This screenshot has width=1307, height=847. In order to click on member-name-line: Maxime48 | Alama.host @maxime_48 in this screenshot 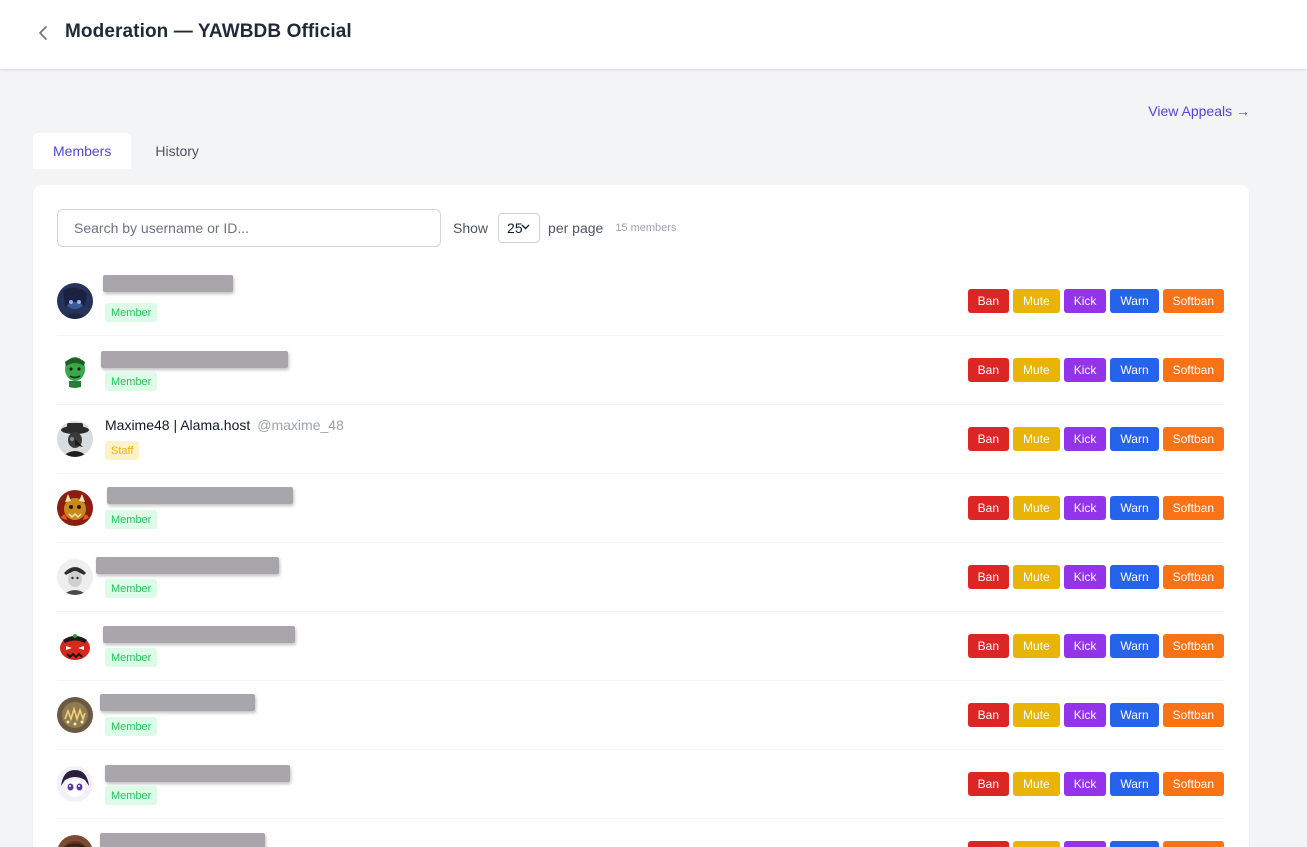, I will do `click(224, 425)`.